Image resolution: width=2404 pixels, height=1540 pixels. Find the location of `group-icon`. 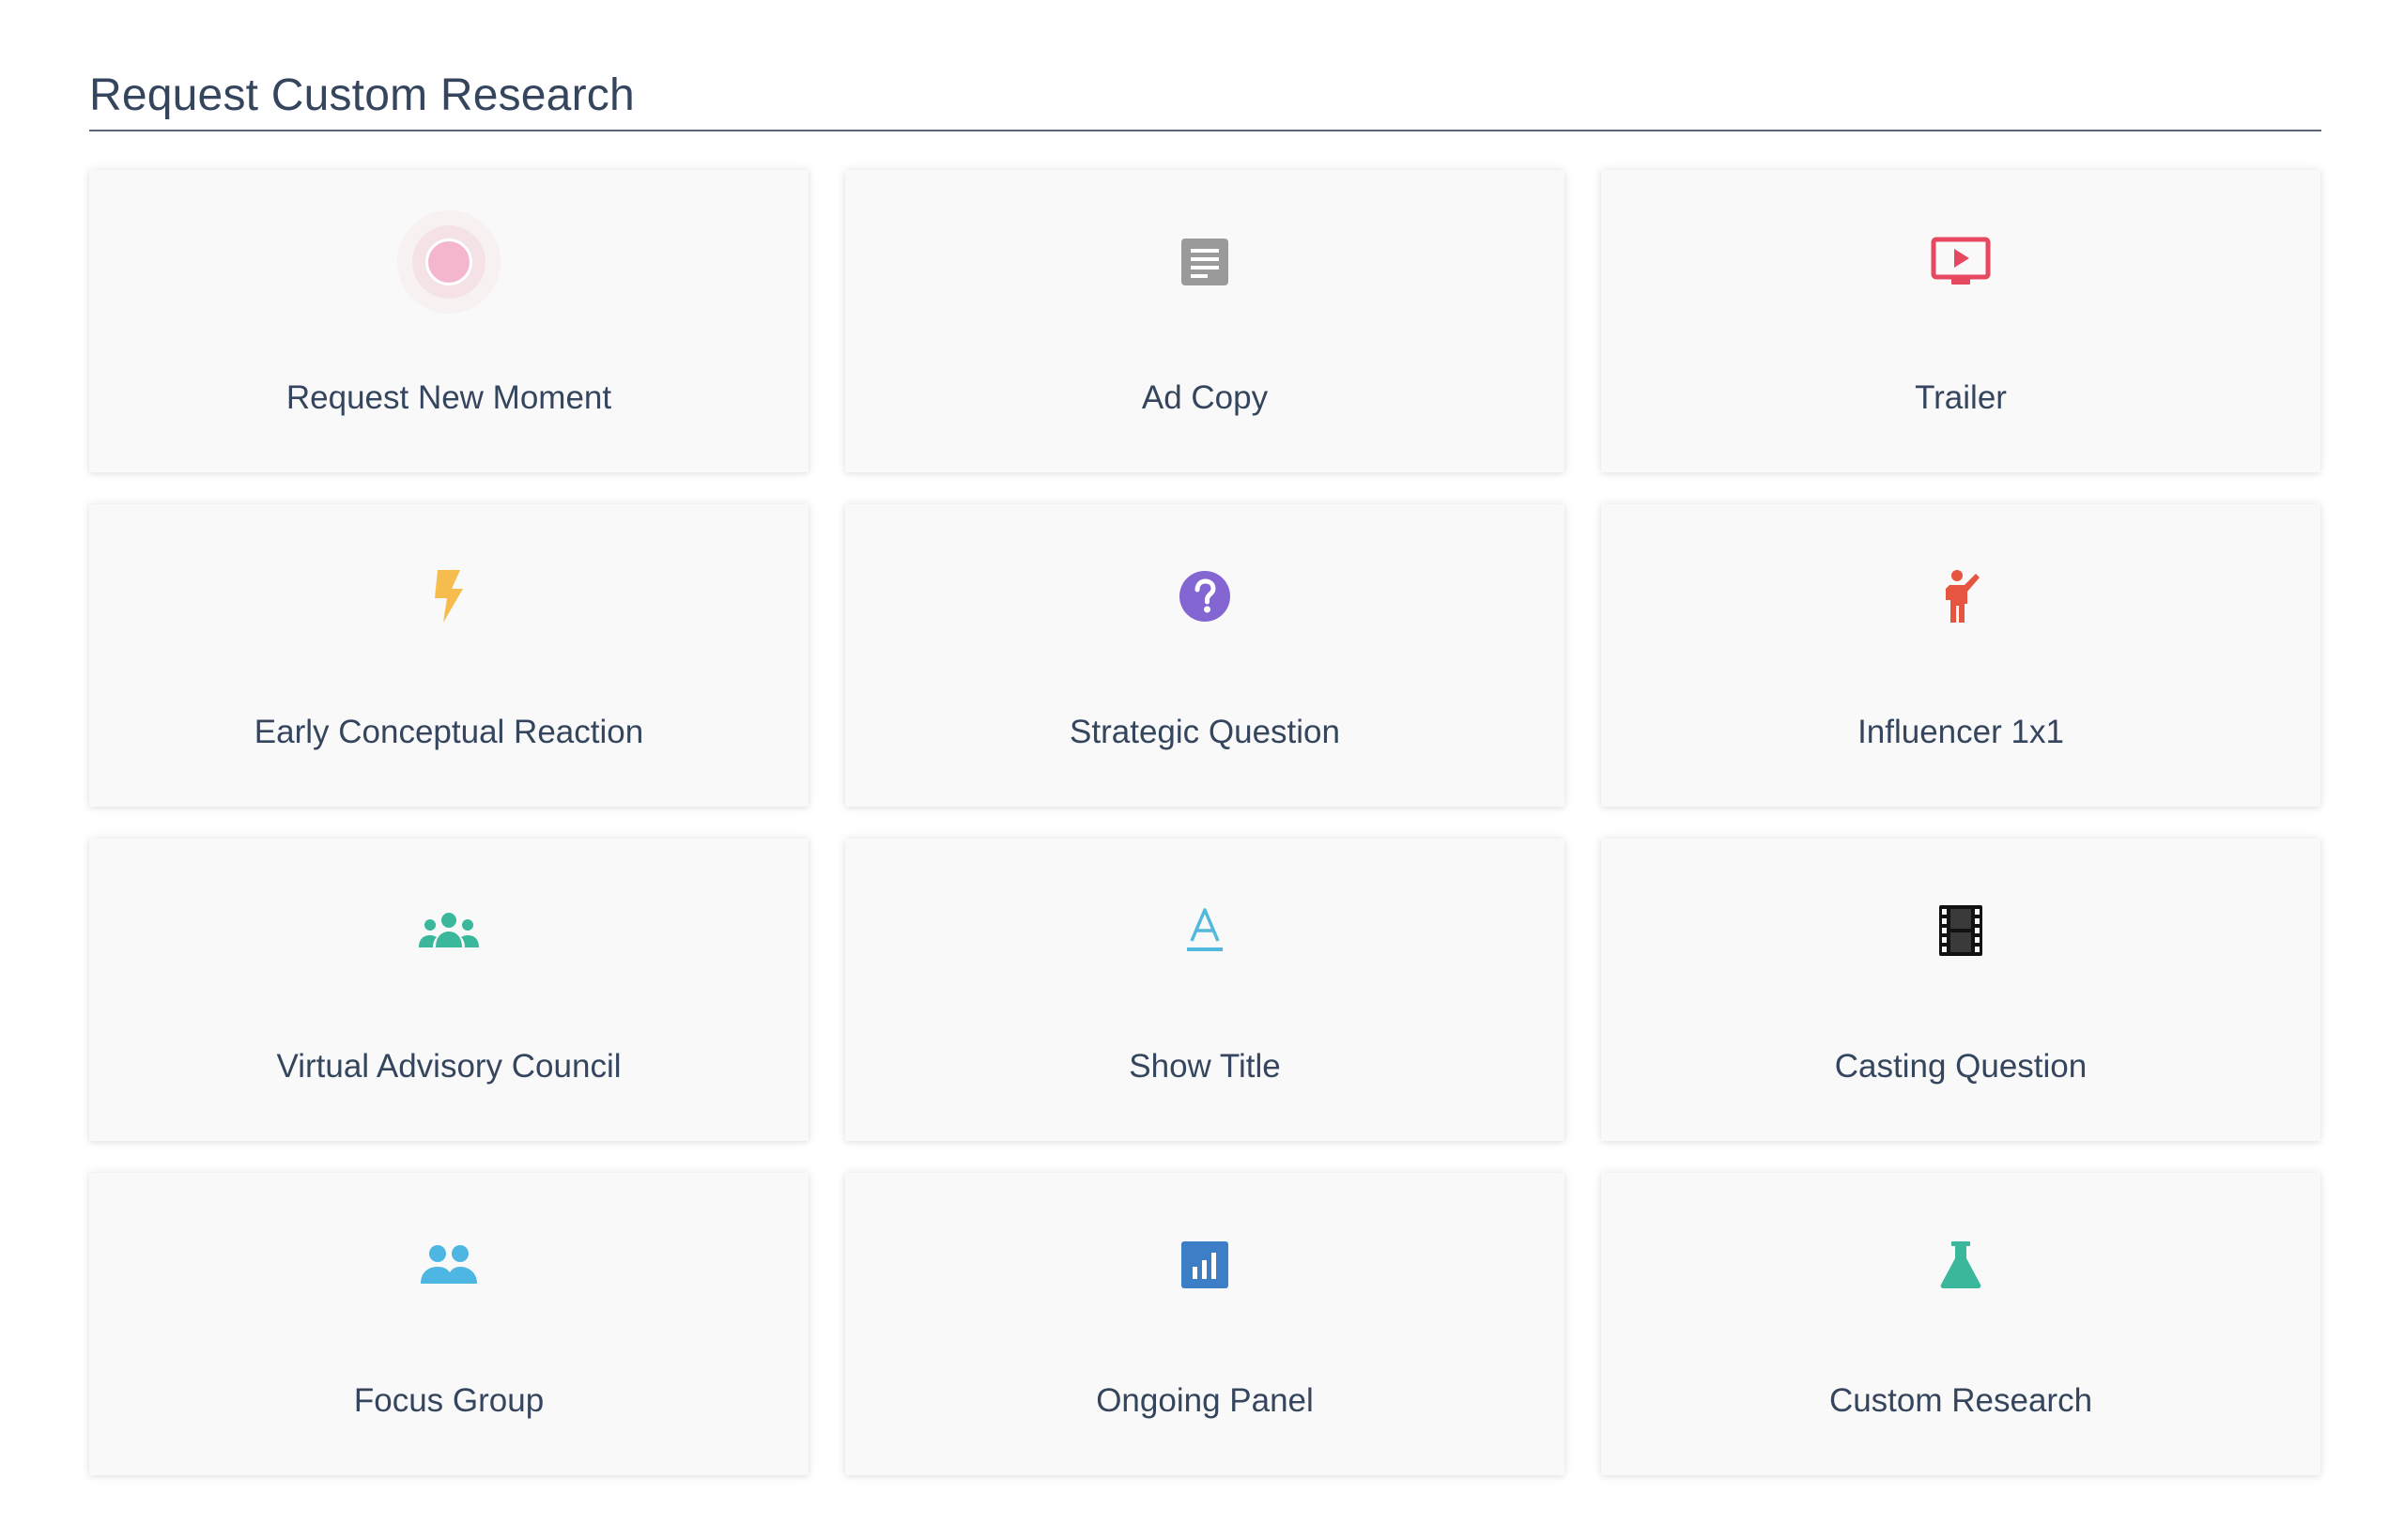

group-icon is located at coordinates (449, 930).